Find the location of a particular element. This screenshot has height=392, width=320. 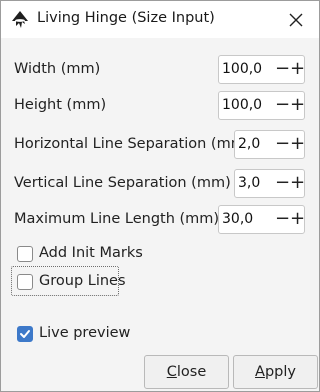

inkscape-logo-icon is located at coordinates (20, 19).